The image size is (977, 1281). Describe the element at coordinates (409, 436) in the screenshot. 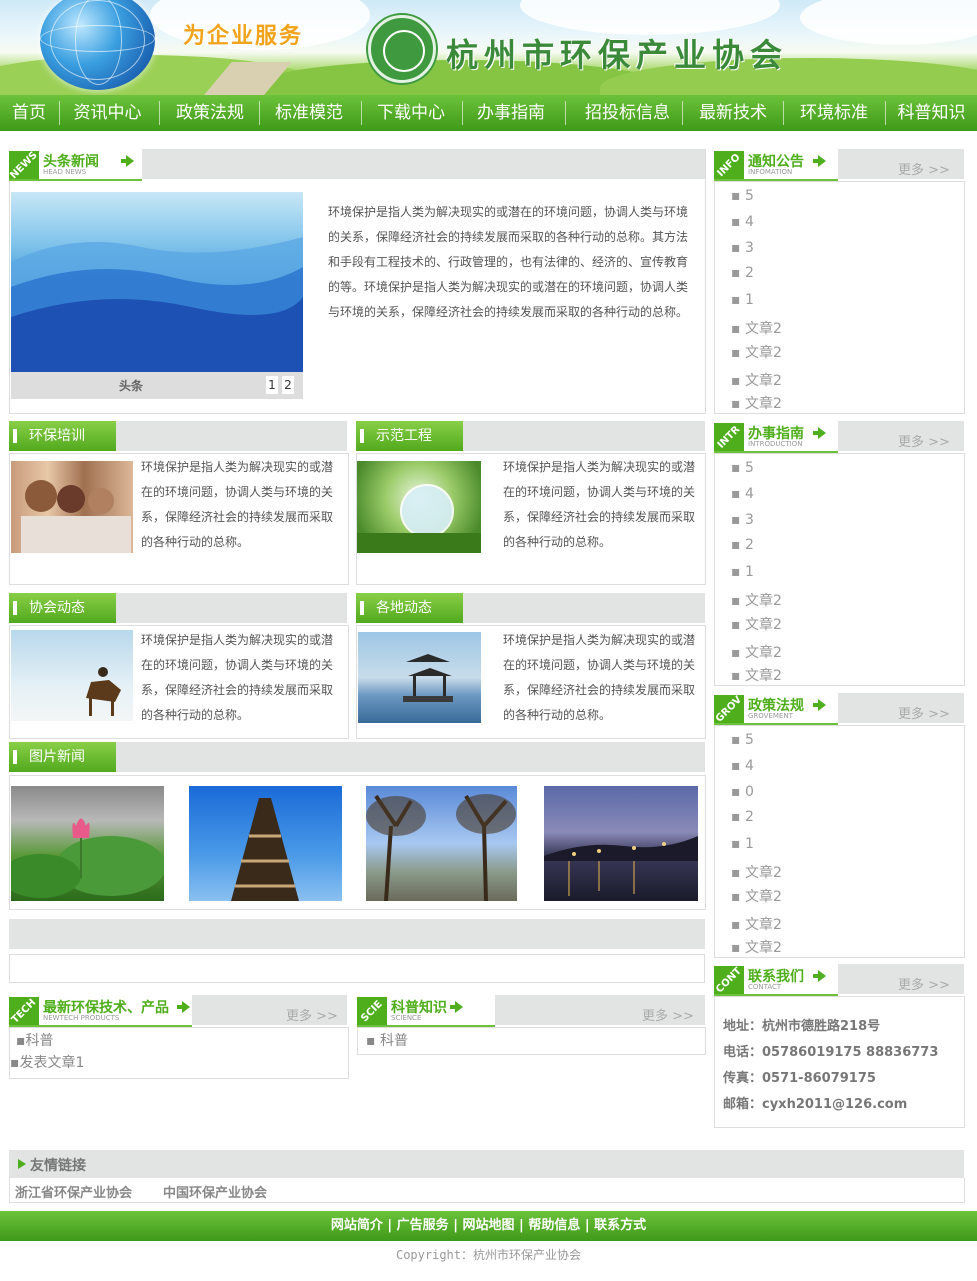

I see `demo-project-tab: 示范工程` at that location.